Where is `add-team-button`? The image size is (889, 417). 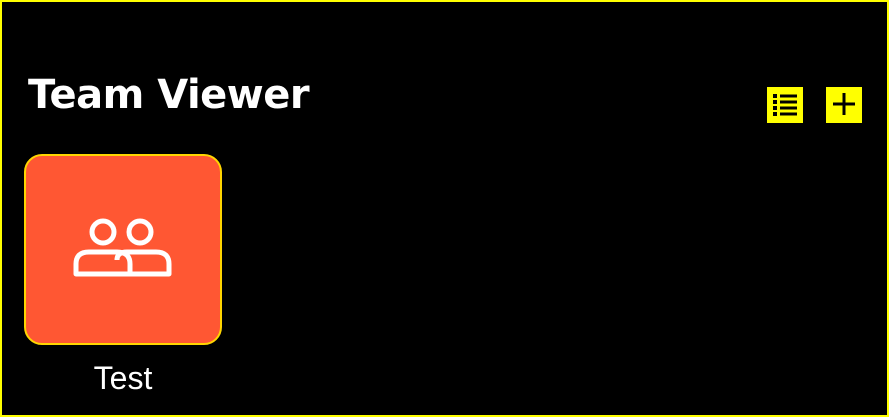
add-team-button is located at coordinates (844, 105).